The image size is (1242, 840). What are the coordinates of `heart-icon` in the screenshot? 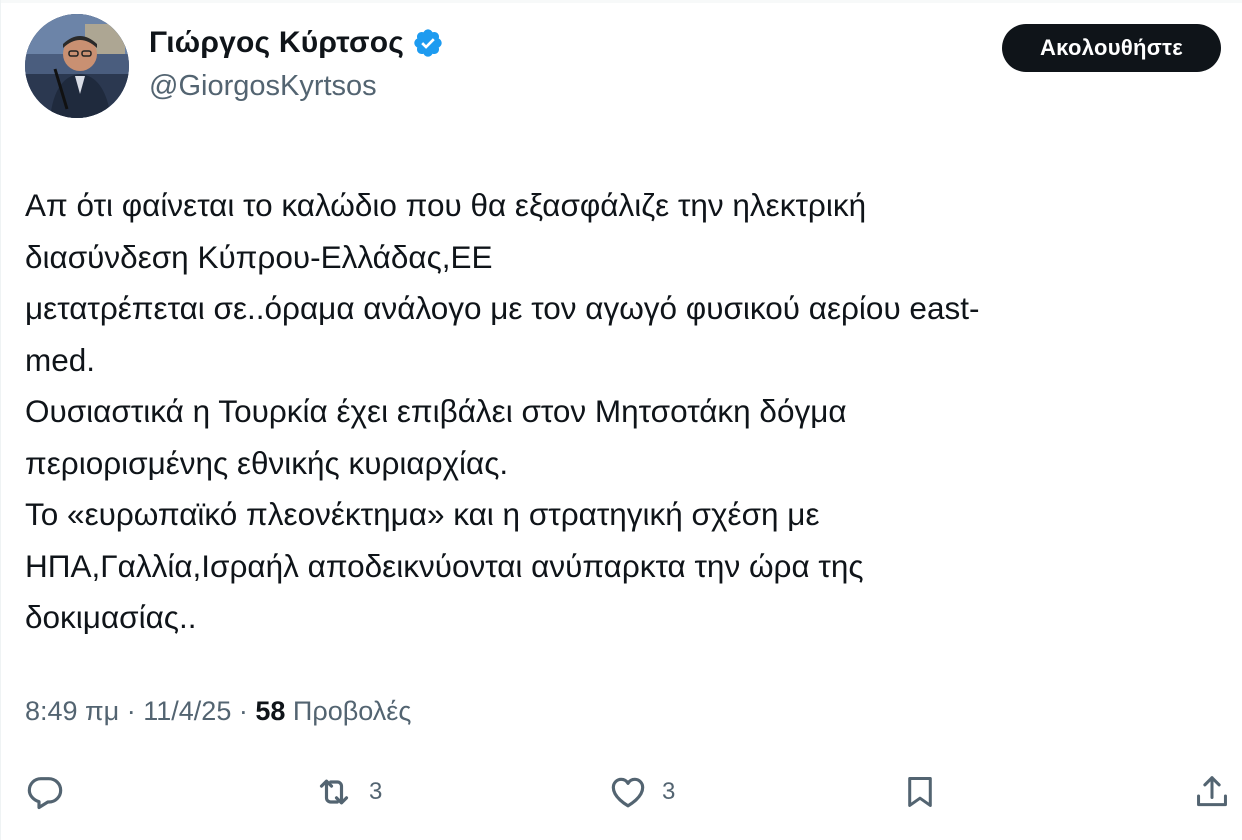 It's located at (628, 792).